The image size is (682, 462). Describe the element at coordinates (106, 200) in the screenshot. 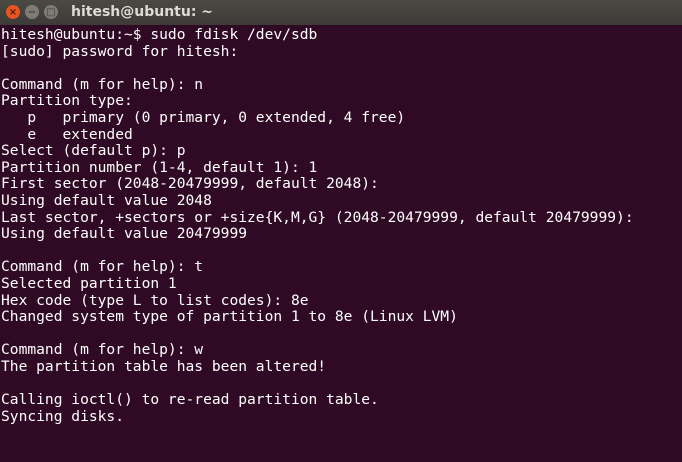

I see `terminal-line: Using default value 2048` at that location.